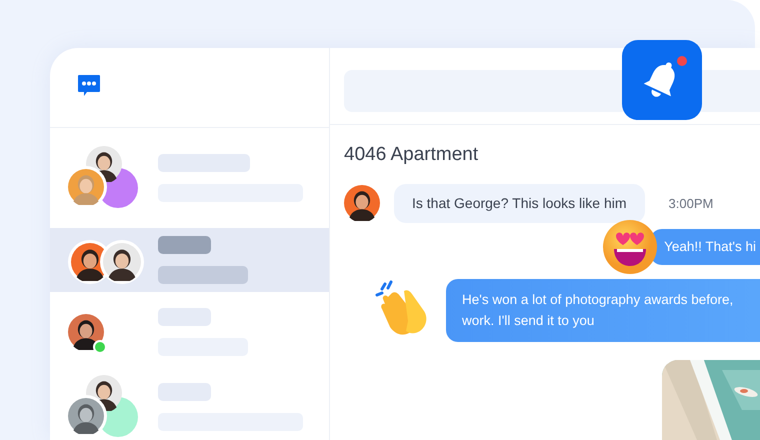 This screenshot has width=760, height=440. I want to click on message-time: 3:00PM, so click(691, 203).